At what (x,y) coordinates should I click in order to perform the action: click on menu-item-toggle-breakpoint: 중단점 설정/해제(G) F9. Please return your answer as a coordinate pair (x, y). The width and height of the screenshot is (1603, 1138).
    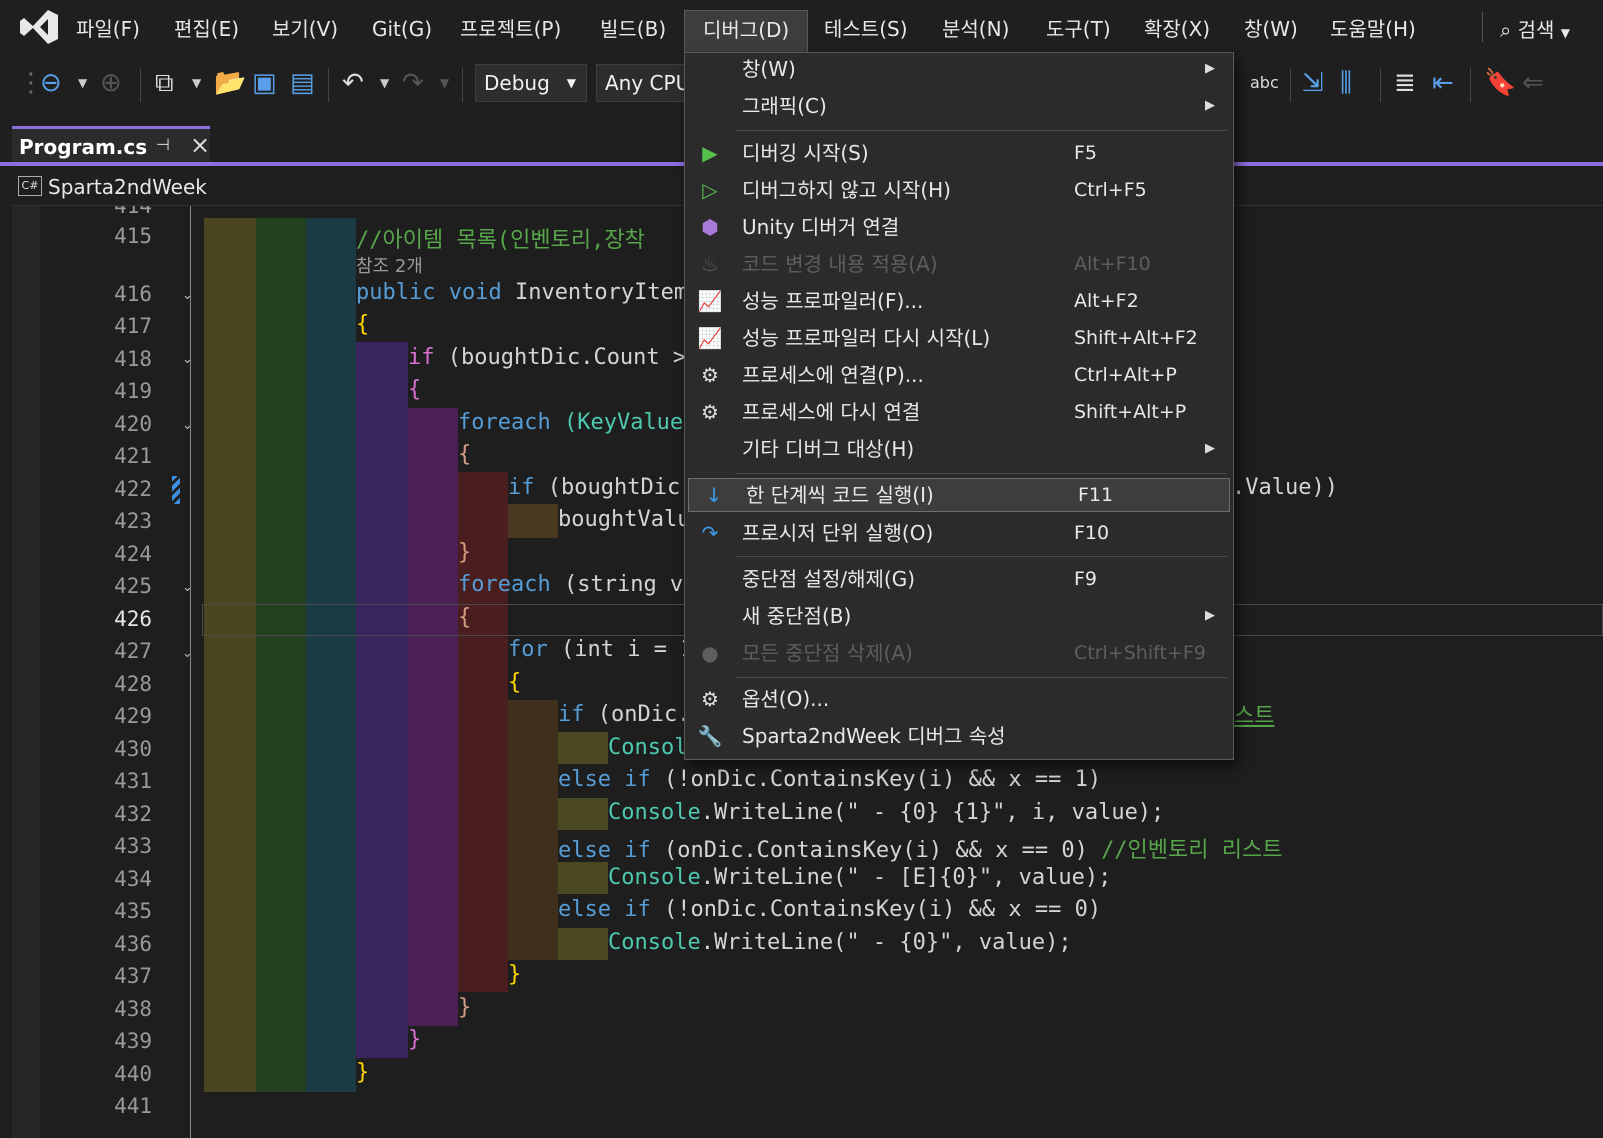
    Looking at the image, I should click on (959, 580).